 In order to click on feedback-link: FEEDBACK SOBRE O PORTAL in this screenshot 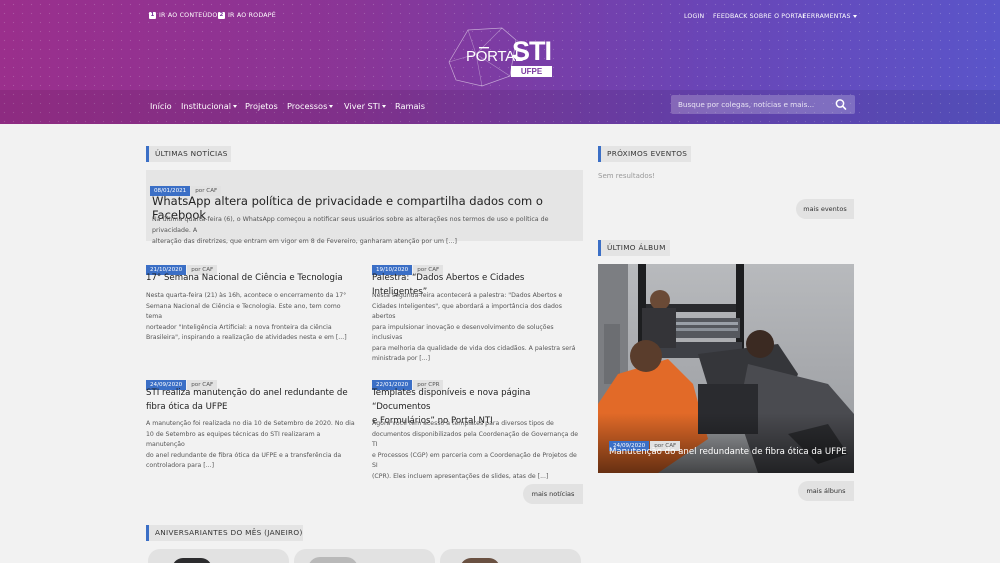, I will do `click(759, 16)`.